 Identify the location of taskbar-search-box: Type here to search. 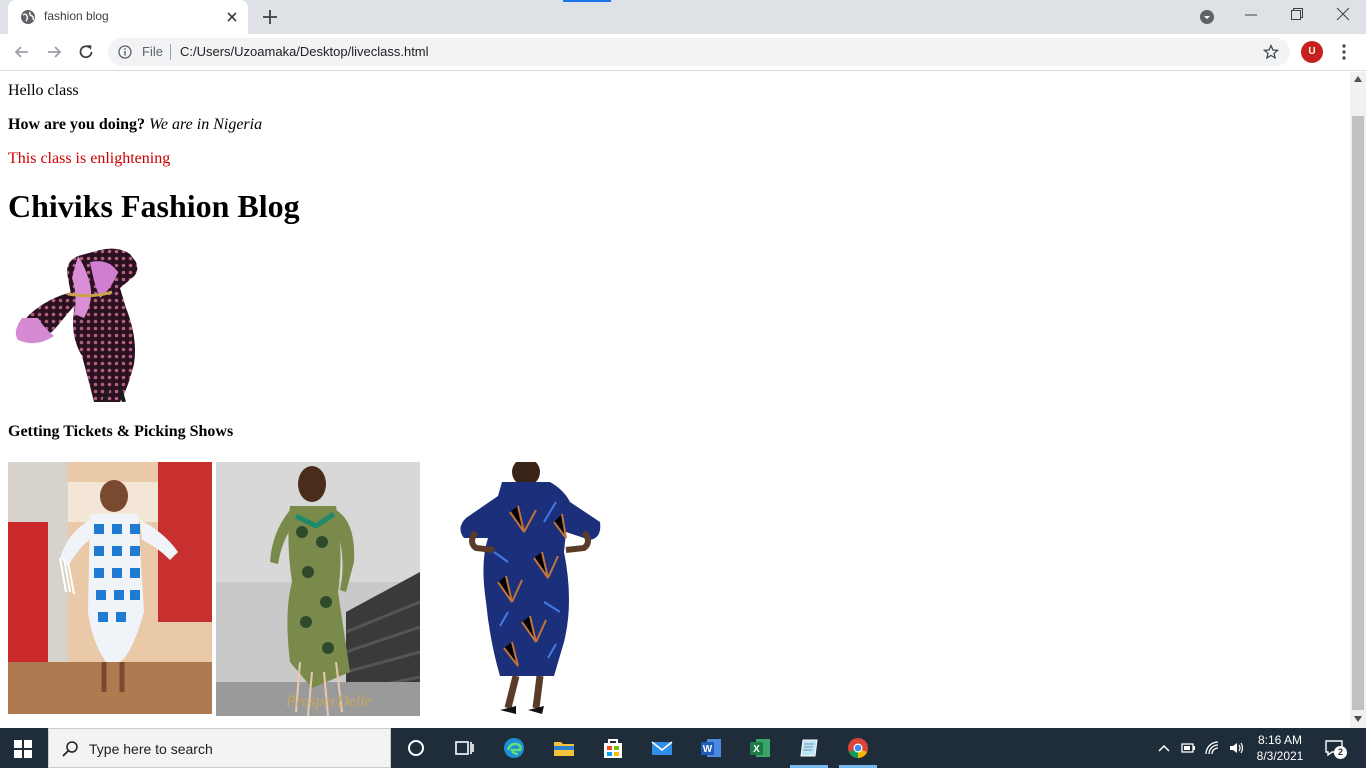
(219, 748).